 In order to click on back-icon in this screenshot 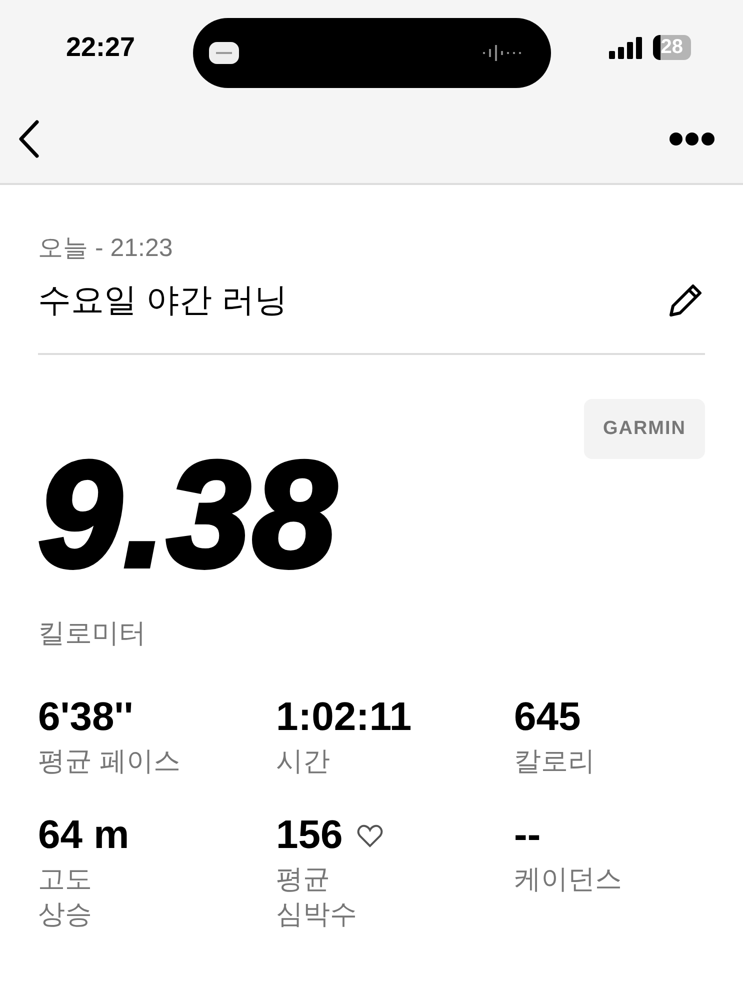, I will do `click(29, 139)`.